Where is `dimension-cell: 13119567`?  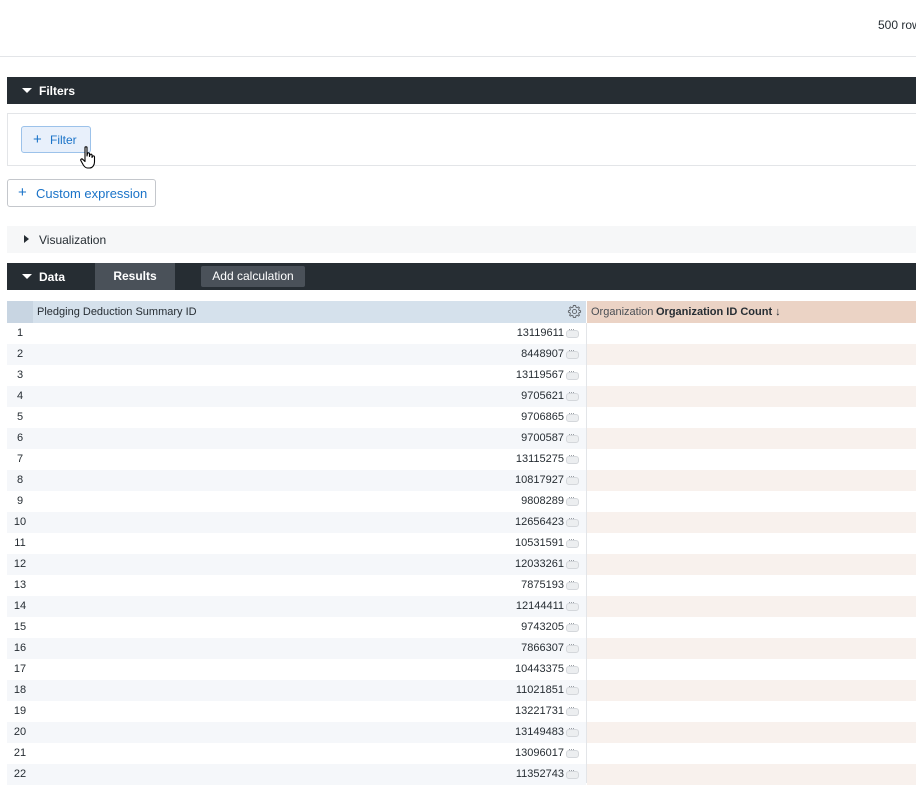 dimension-cell: 13119567 is located at coordinates (309, 375).